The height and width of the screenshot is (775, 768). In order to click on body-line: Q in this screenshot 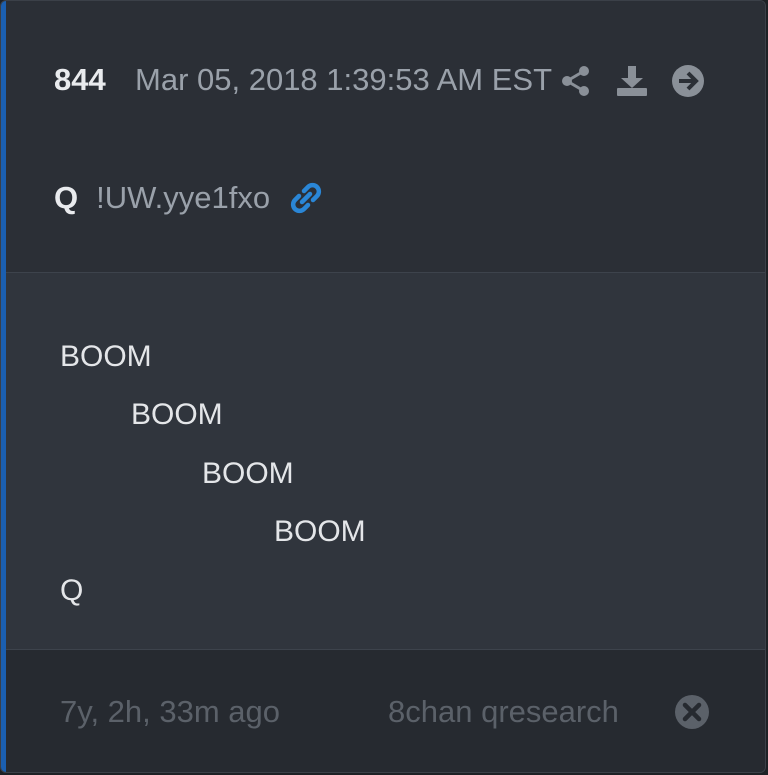, I will do `click(72, 590)`.